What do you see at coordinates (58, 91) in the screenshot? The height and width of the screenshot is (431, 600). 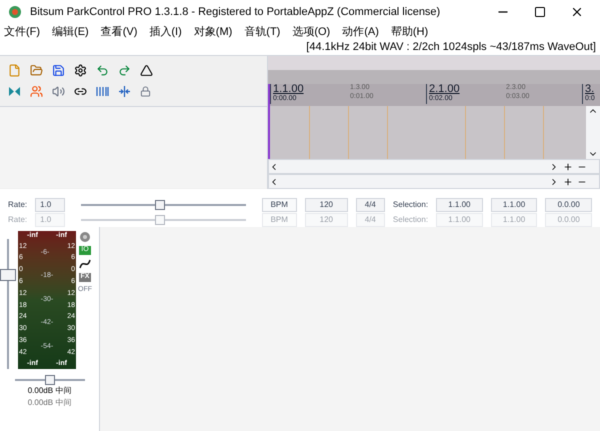 I see `speaker-icon` at bounding box center [58, 91].